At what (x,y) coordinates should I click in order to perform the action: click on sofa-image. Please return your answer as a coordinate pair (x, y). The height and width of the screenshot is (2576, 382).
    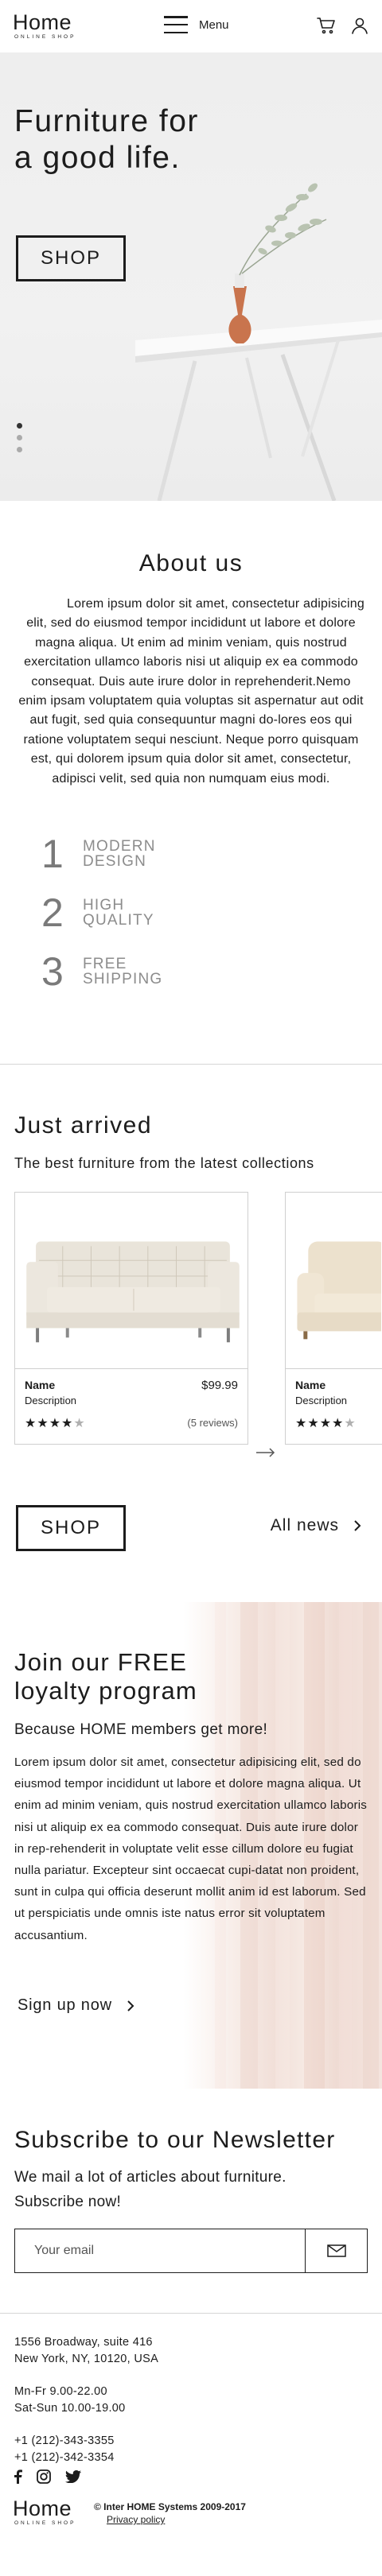
    Looking at the image, I should click on (133, 1292).